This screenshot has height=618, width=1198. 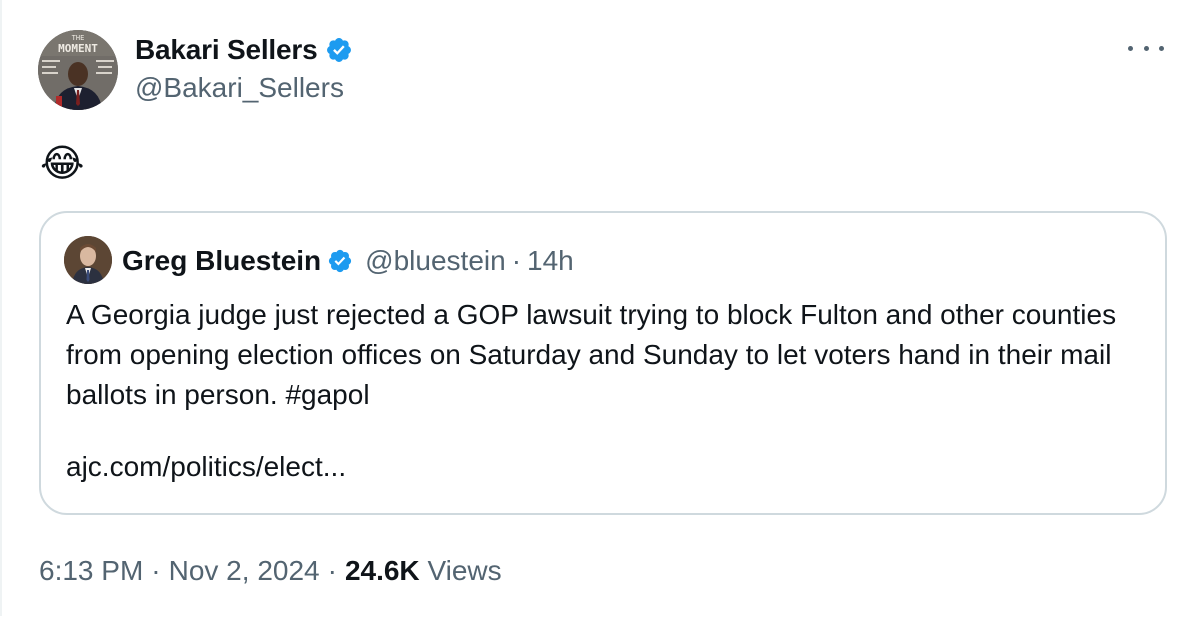 I want to click on author-avatar: THE MOMENT, so click(x=78, y=70).